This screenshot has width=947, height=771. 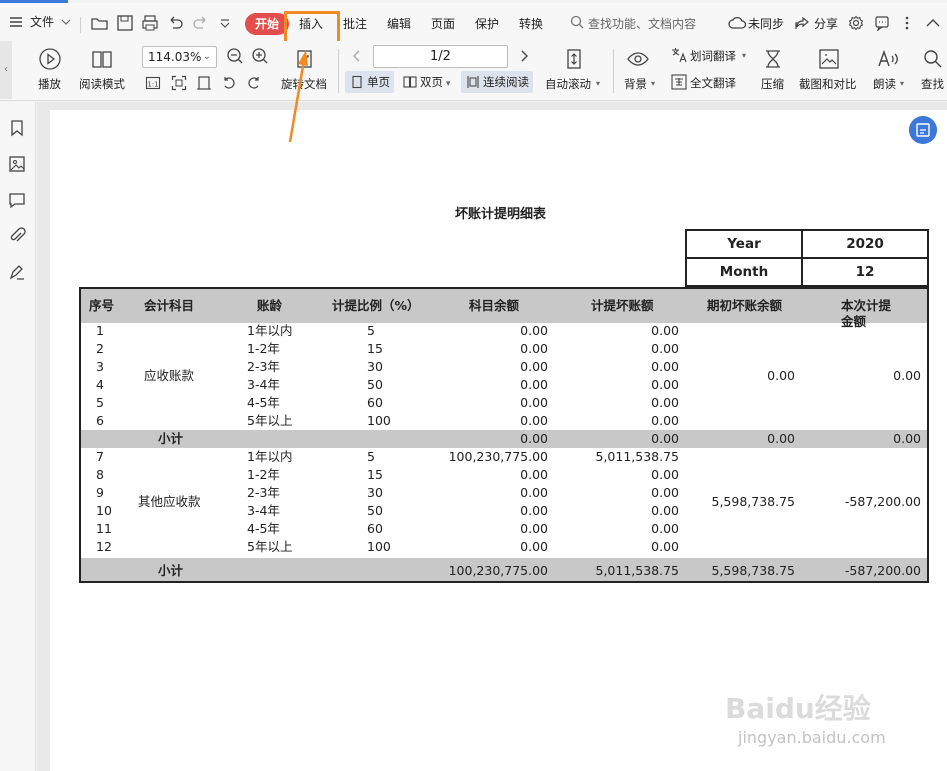 I want to click on actual-size-icon: 1:1, so click(x=153, y=83).